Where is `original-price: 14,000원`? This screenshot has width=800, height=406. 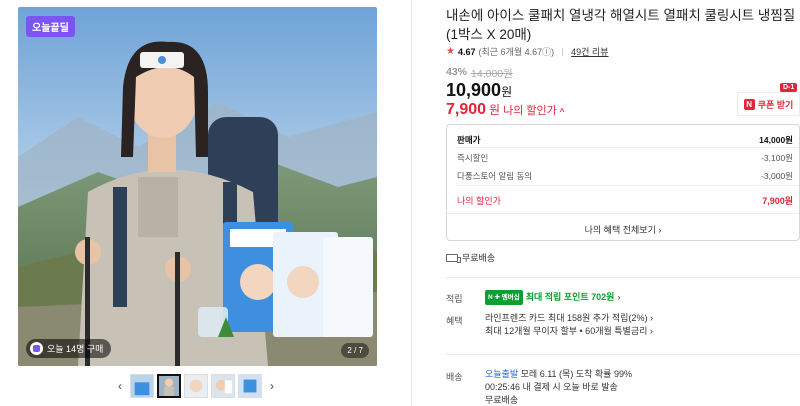 original-price: 14,000원 is located at coordinates (492, 74).